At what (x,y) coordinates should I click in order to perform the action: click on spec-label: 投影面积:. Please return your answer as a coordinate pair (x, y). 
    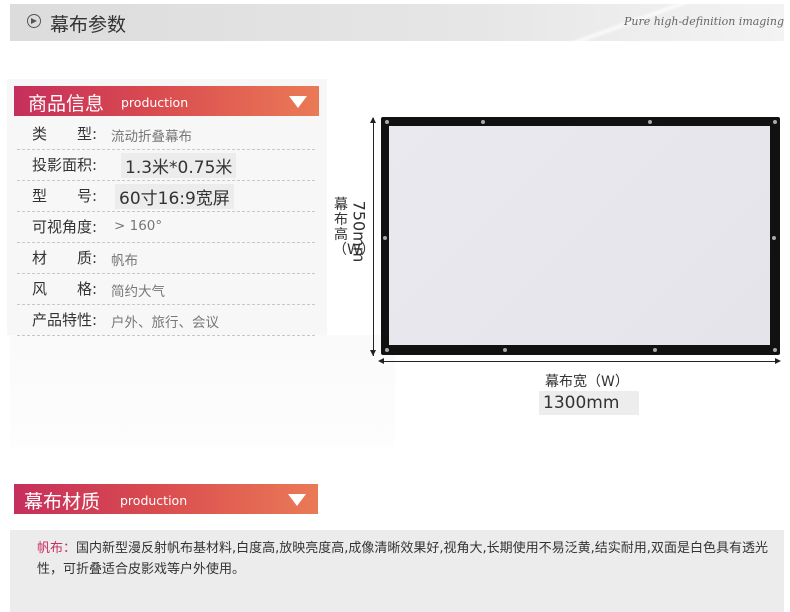
    Looking at the image, I should click on (65, 165).